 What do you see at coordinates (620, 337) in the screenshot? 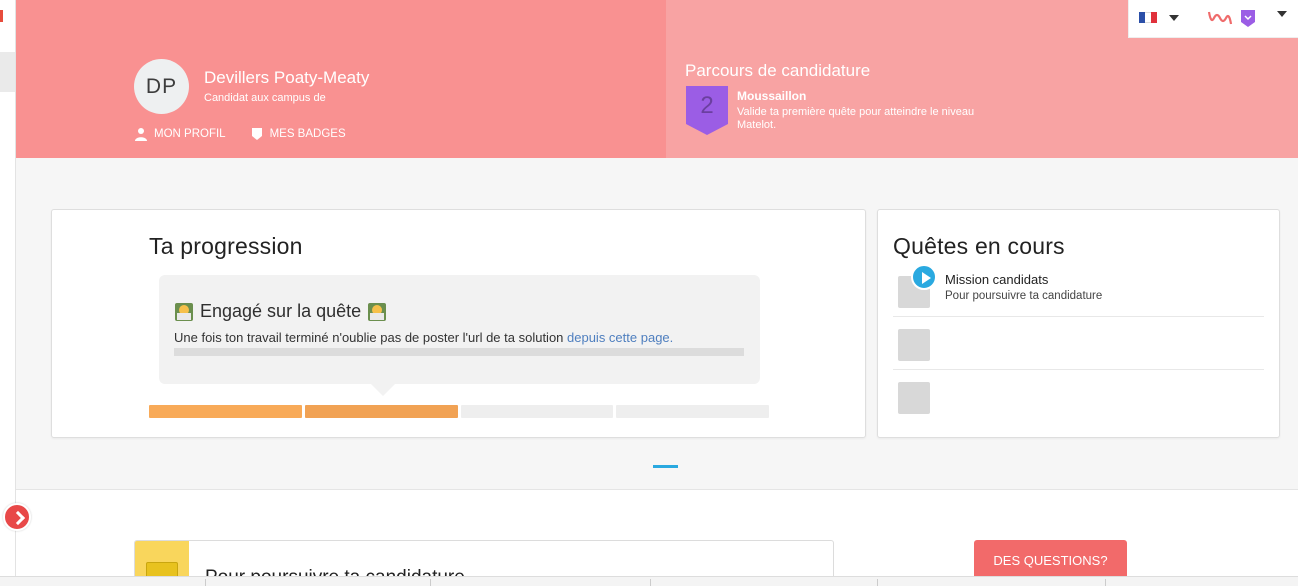
I see `solution-page-link: depuis cette page.` at bounding box center [620, 337].